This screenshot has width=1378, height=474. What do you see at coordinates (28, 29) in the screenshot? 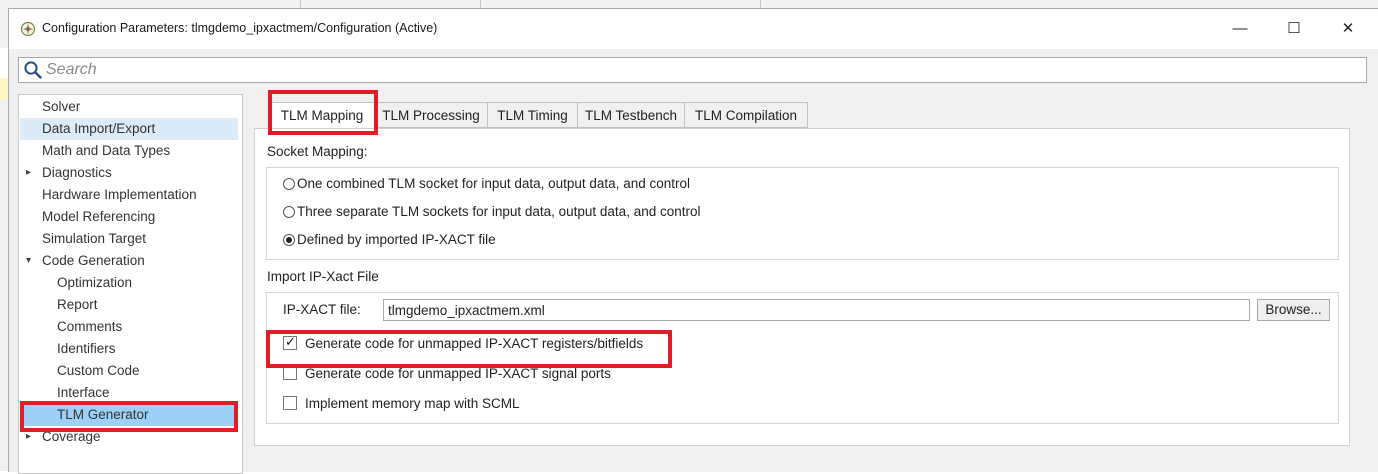
I see `simulink-app-icon` at bounding box center [28, 29].